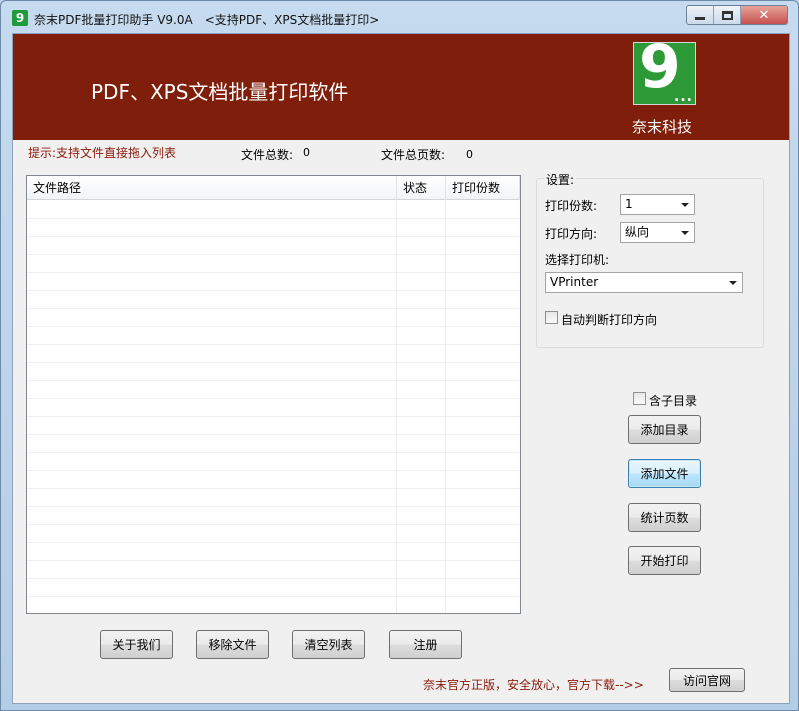 Image resolution: width=799 pixels, height=711 pixels. What do you see at coordinates (660, 67) in the screenshot?
I see `logo-digit: 9` at bounding box center [660, 67].